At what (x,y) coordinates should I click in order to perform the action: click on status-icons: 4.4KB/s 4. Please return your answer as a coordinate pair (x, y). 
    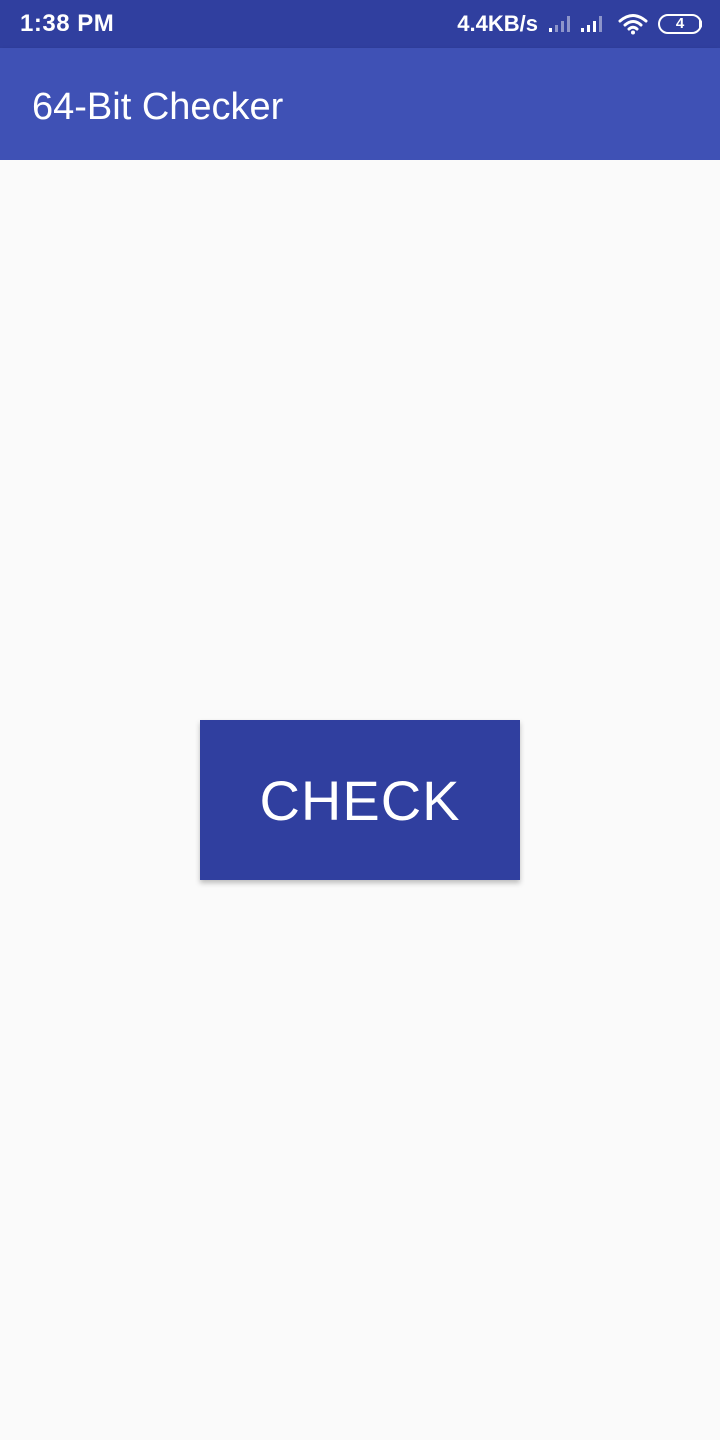
    Looking at the image, I should click on (579, 24).